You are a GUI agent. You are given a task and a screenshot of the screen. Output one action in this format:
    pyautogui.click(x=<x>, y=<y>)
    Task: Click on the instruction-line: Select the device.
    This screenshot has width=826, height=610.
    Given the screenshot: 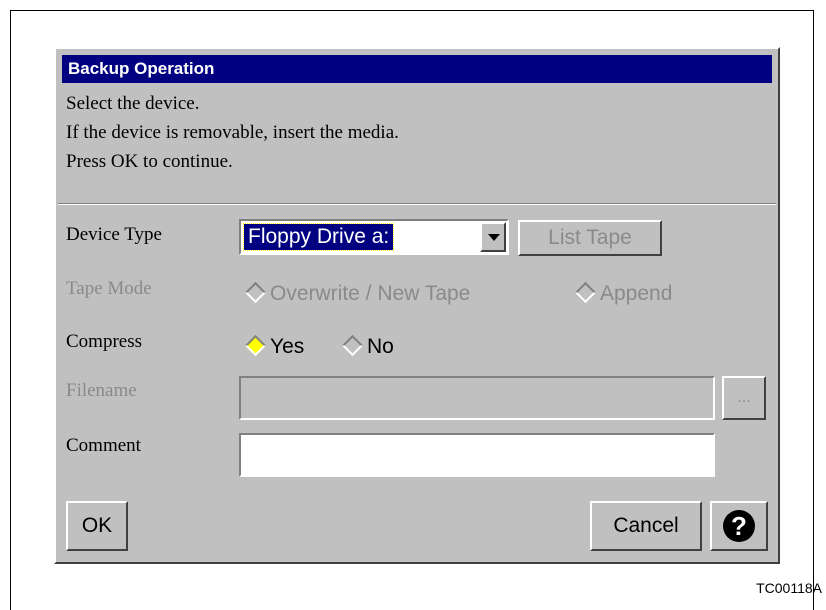 What is the action you would take?
    pyautogui.click(x=133, y=103)
    